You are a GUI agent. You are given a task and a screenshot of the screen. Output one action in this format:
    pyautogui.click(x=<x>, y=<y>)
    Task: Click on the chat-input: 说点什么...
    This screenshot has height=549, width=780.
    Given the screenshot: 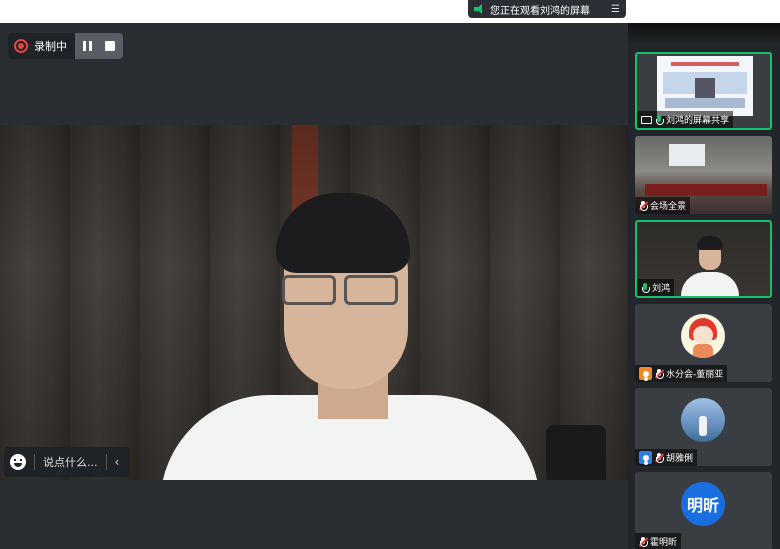 What is the action you would take?
    pyautogui.click(x=70, y=462)
    